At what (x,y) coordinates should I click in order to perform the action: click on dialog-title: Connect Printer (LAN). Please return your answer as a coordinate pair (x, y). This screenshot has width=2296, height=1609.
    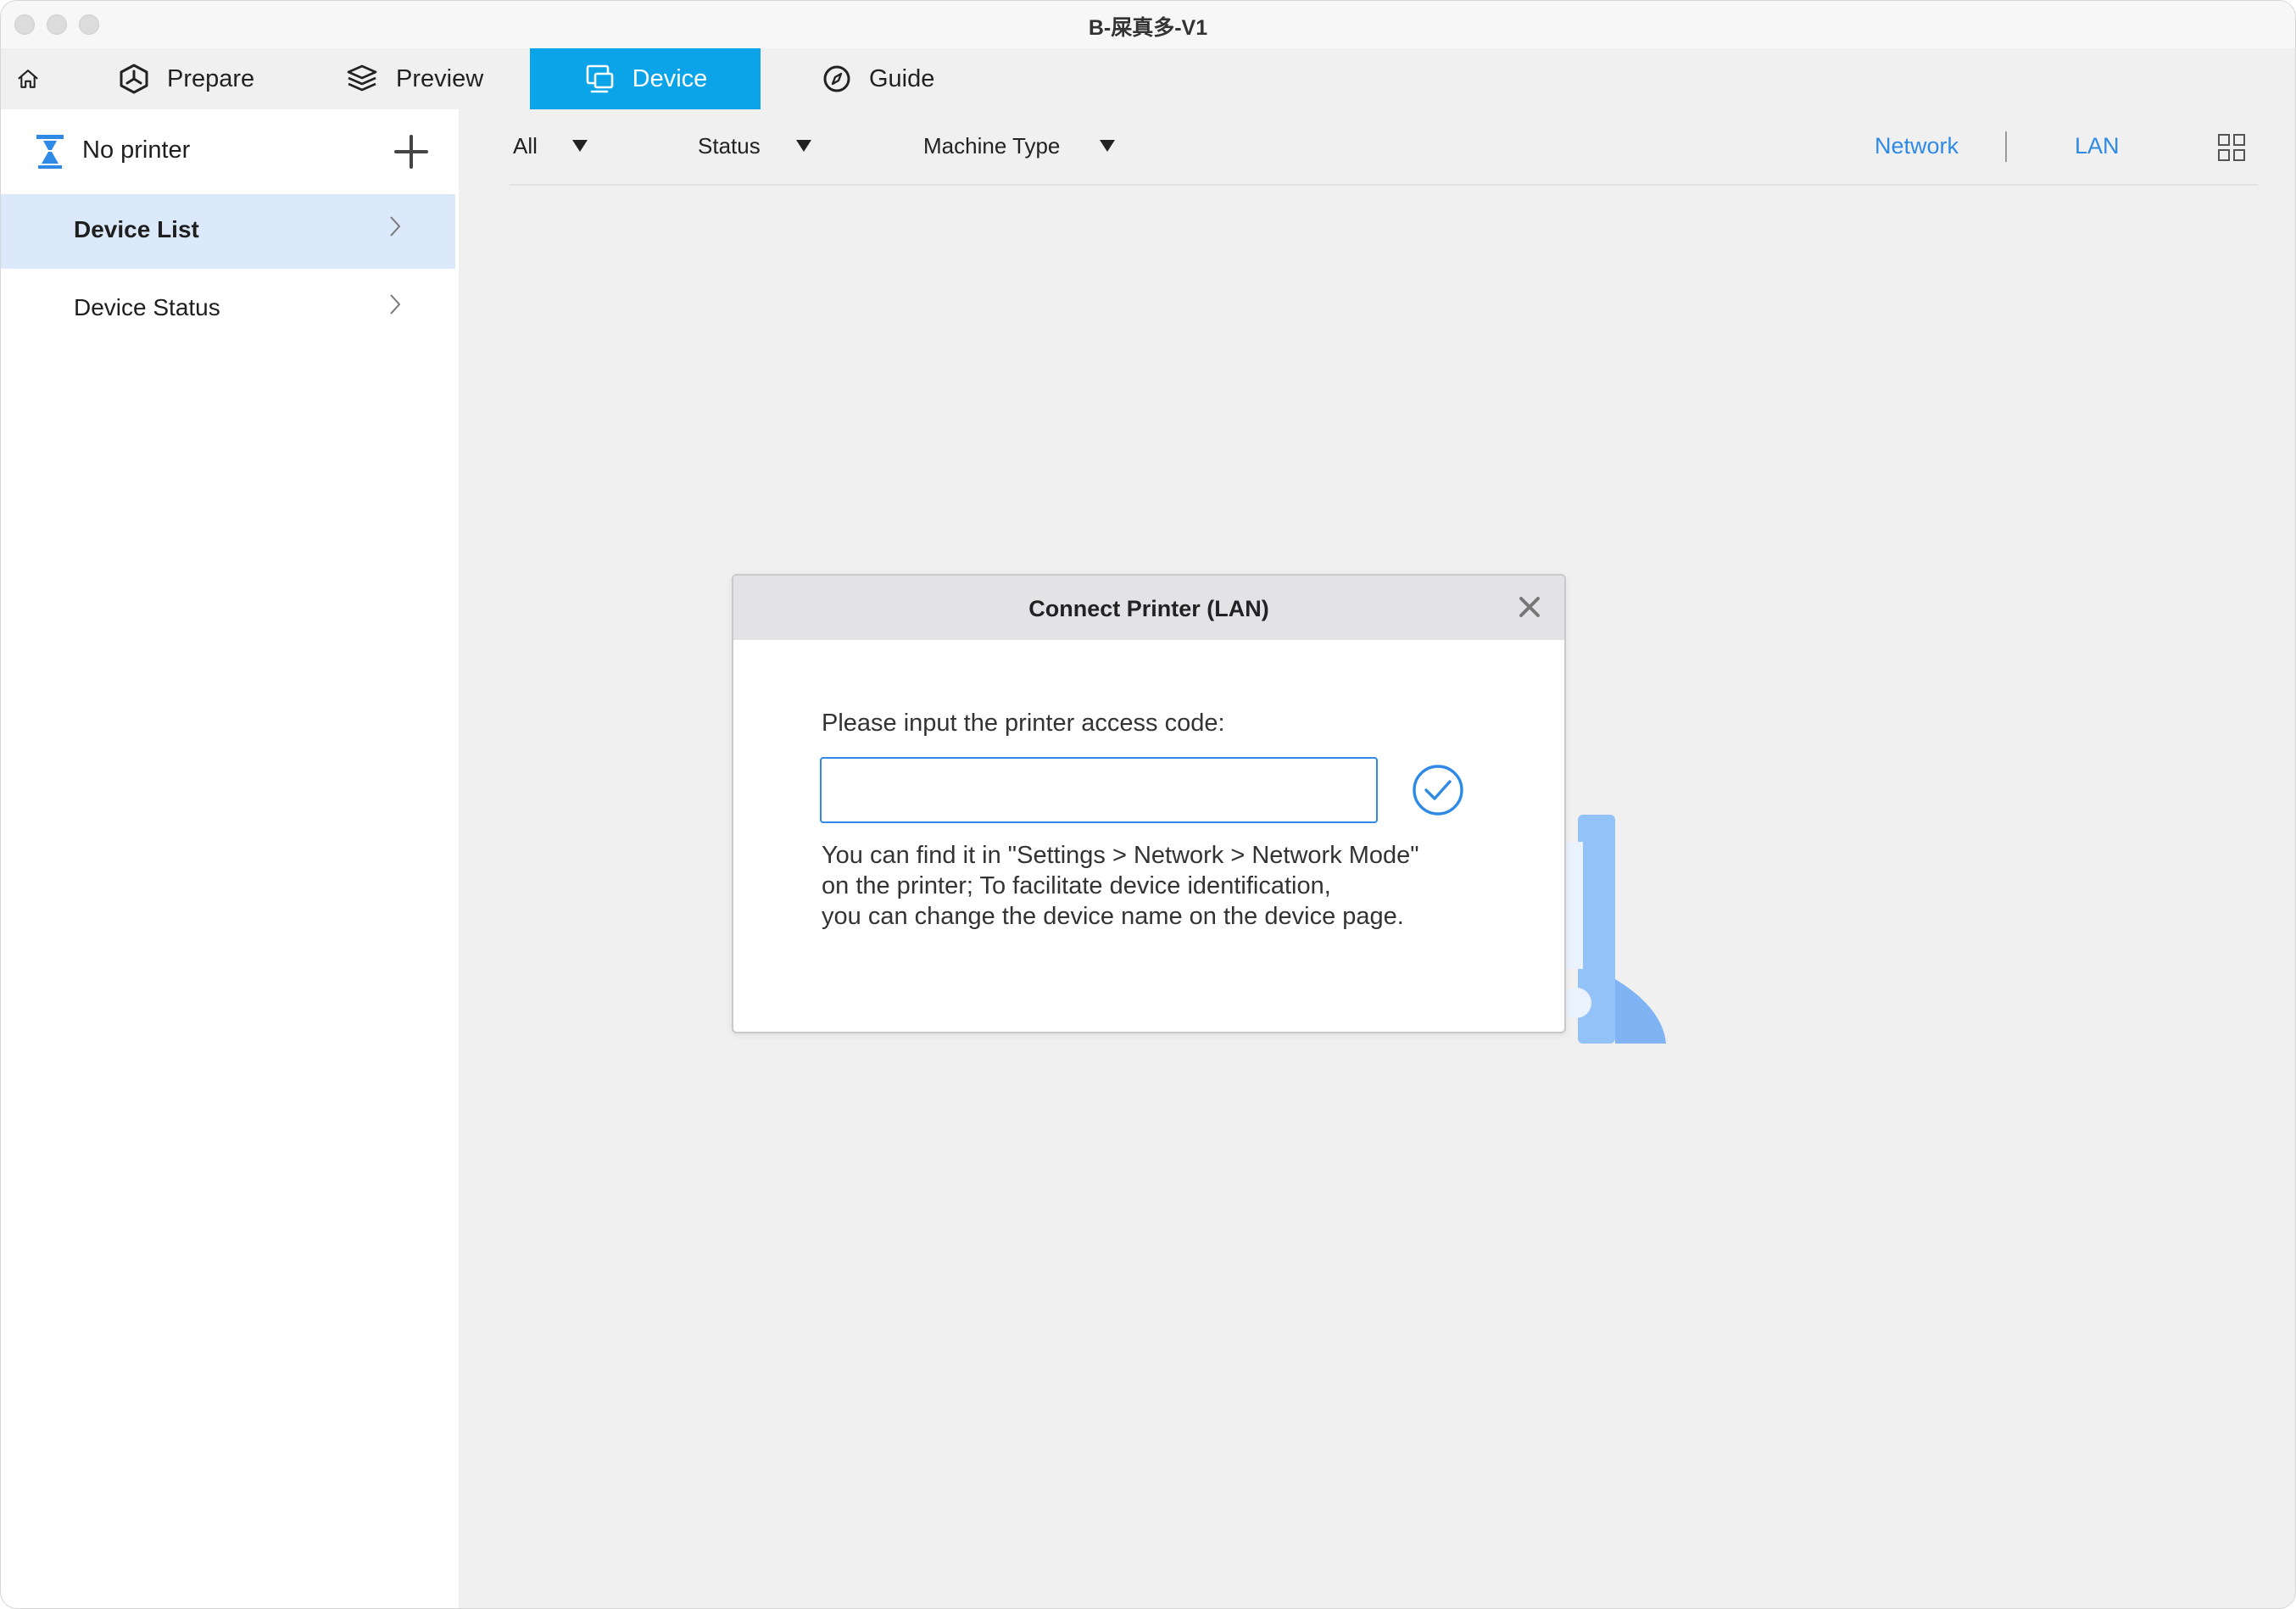
    Looking at the image, I should click on (1148, 608).